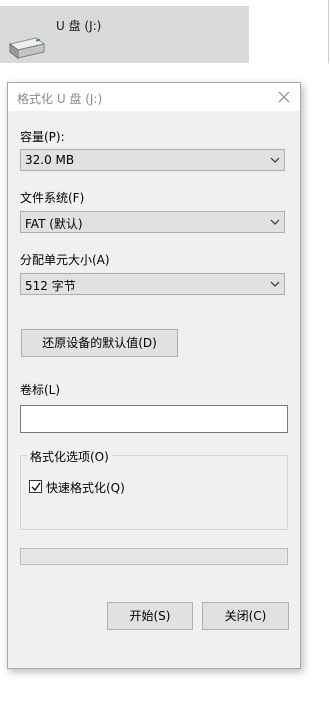 Image resolution: width=330 pixels, height=707 pixels. I want to click on drive-name: U 盘 (J:), so click(79, 26).